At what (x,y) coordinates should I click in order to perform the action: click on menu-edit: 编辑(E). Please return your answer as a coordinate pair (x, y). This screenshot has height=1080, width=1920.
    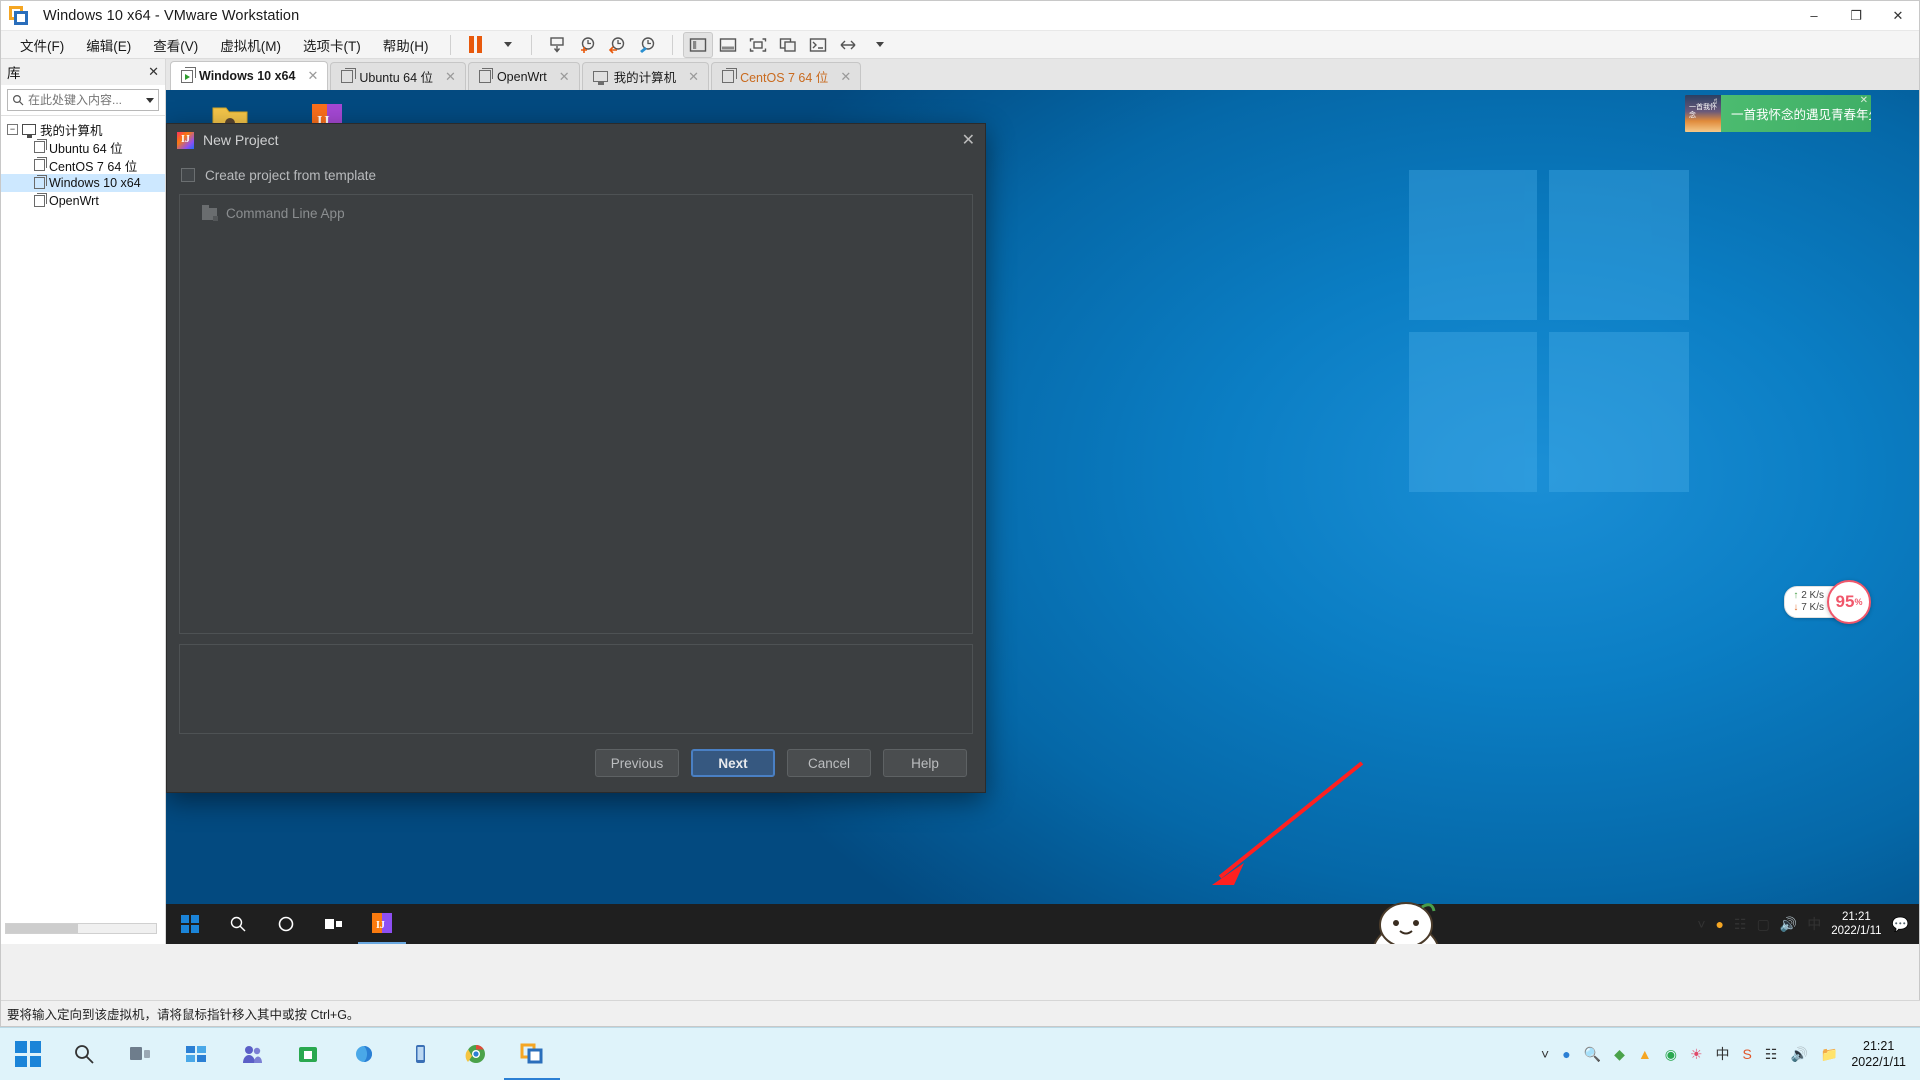
    Looking at the image, I should click on (108, 45).